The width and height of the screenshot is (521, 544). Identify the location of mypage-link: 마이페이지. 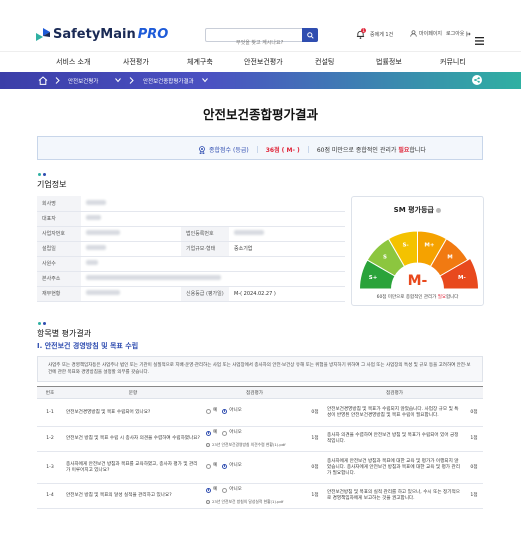
(426, 33).